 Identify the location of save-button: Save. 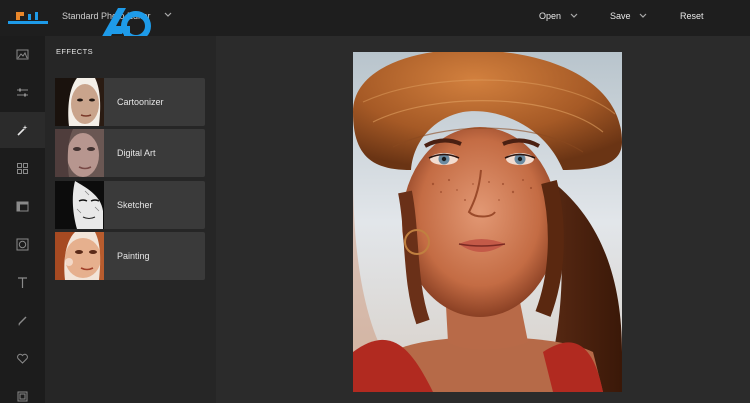
(628, 16).